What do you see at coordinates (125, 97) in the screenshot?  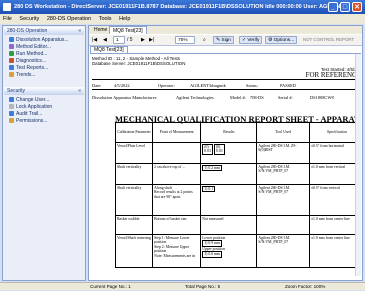 I see `manufacturer-label: Dissolution Apparatus Manufacturer:` at bounding box center [125, 97].